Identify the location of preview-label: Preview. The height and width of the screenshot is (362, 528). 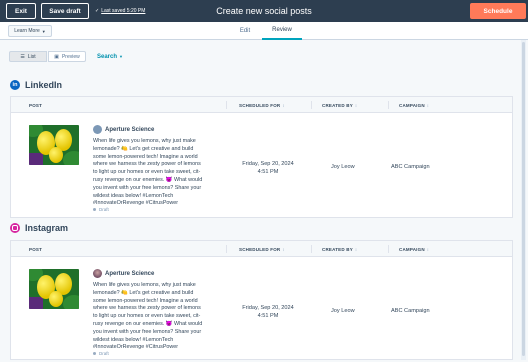
(70, 56).